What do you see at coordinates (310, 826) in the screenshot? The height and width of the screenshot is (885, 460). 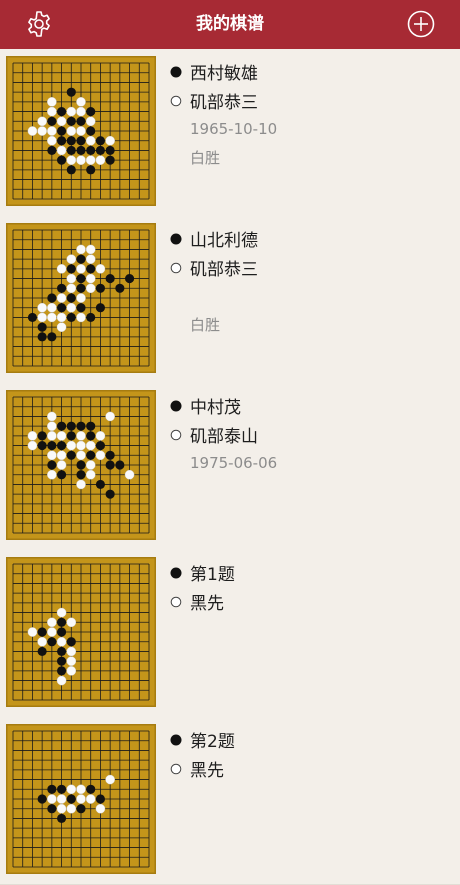 I see `game-result` at bounding box center [310, 826].